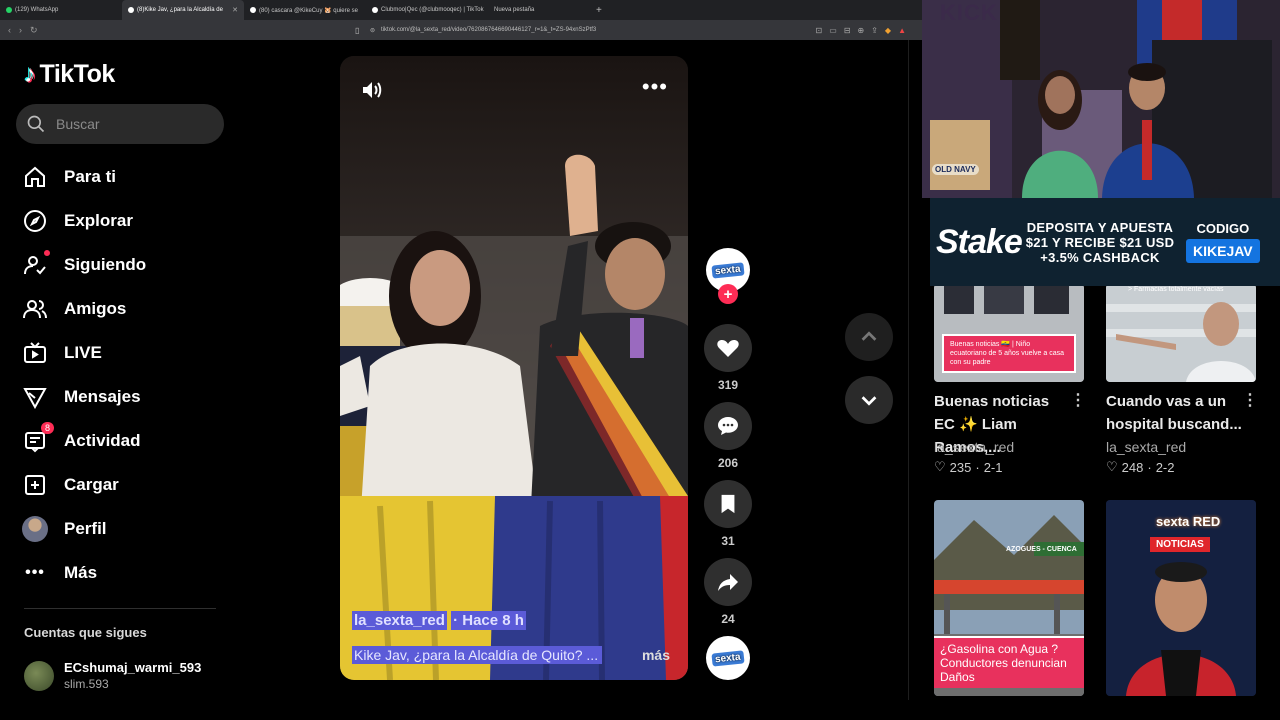  What do you see at coordinates (61, 10) in the screenshot?
I see `browser-tab: (129) WhatsApp` at bounding box center [61, 10].